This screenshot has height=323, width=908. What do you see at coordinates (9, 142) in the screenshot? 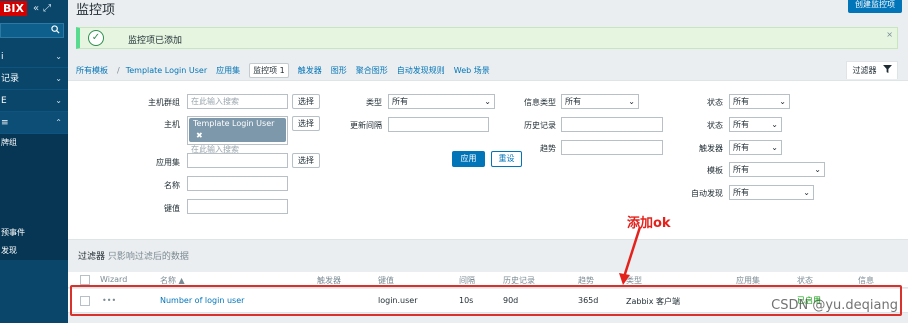
I see `sidebar-subitem-label: 牌组` at bounding box center [9, 142].